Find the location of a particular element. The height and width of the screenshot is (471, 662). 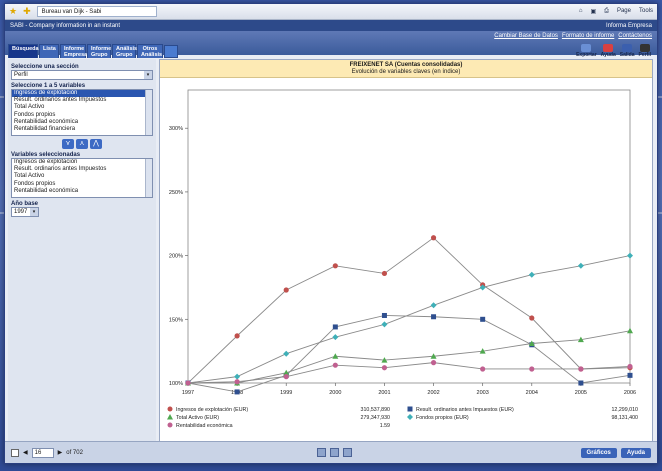

base-year-select: 1997 ▾ is located at coordinates (25, 212).